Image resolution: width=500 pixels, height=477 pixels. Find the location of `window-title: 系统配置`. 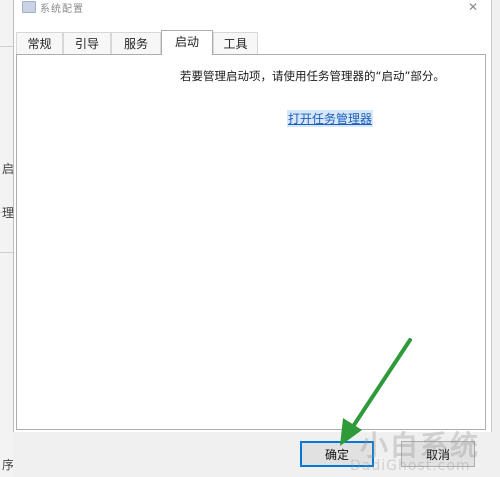

window-title: 系统配置 is located at coordinates (62, 9).